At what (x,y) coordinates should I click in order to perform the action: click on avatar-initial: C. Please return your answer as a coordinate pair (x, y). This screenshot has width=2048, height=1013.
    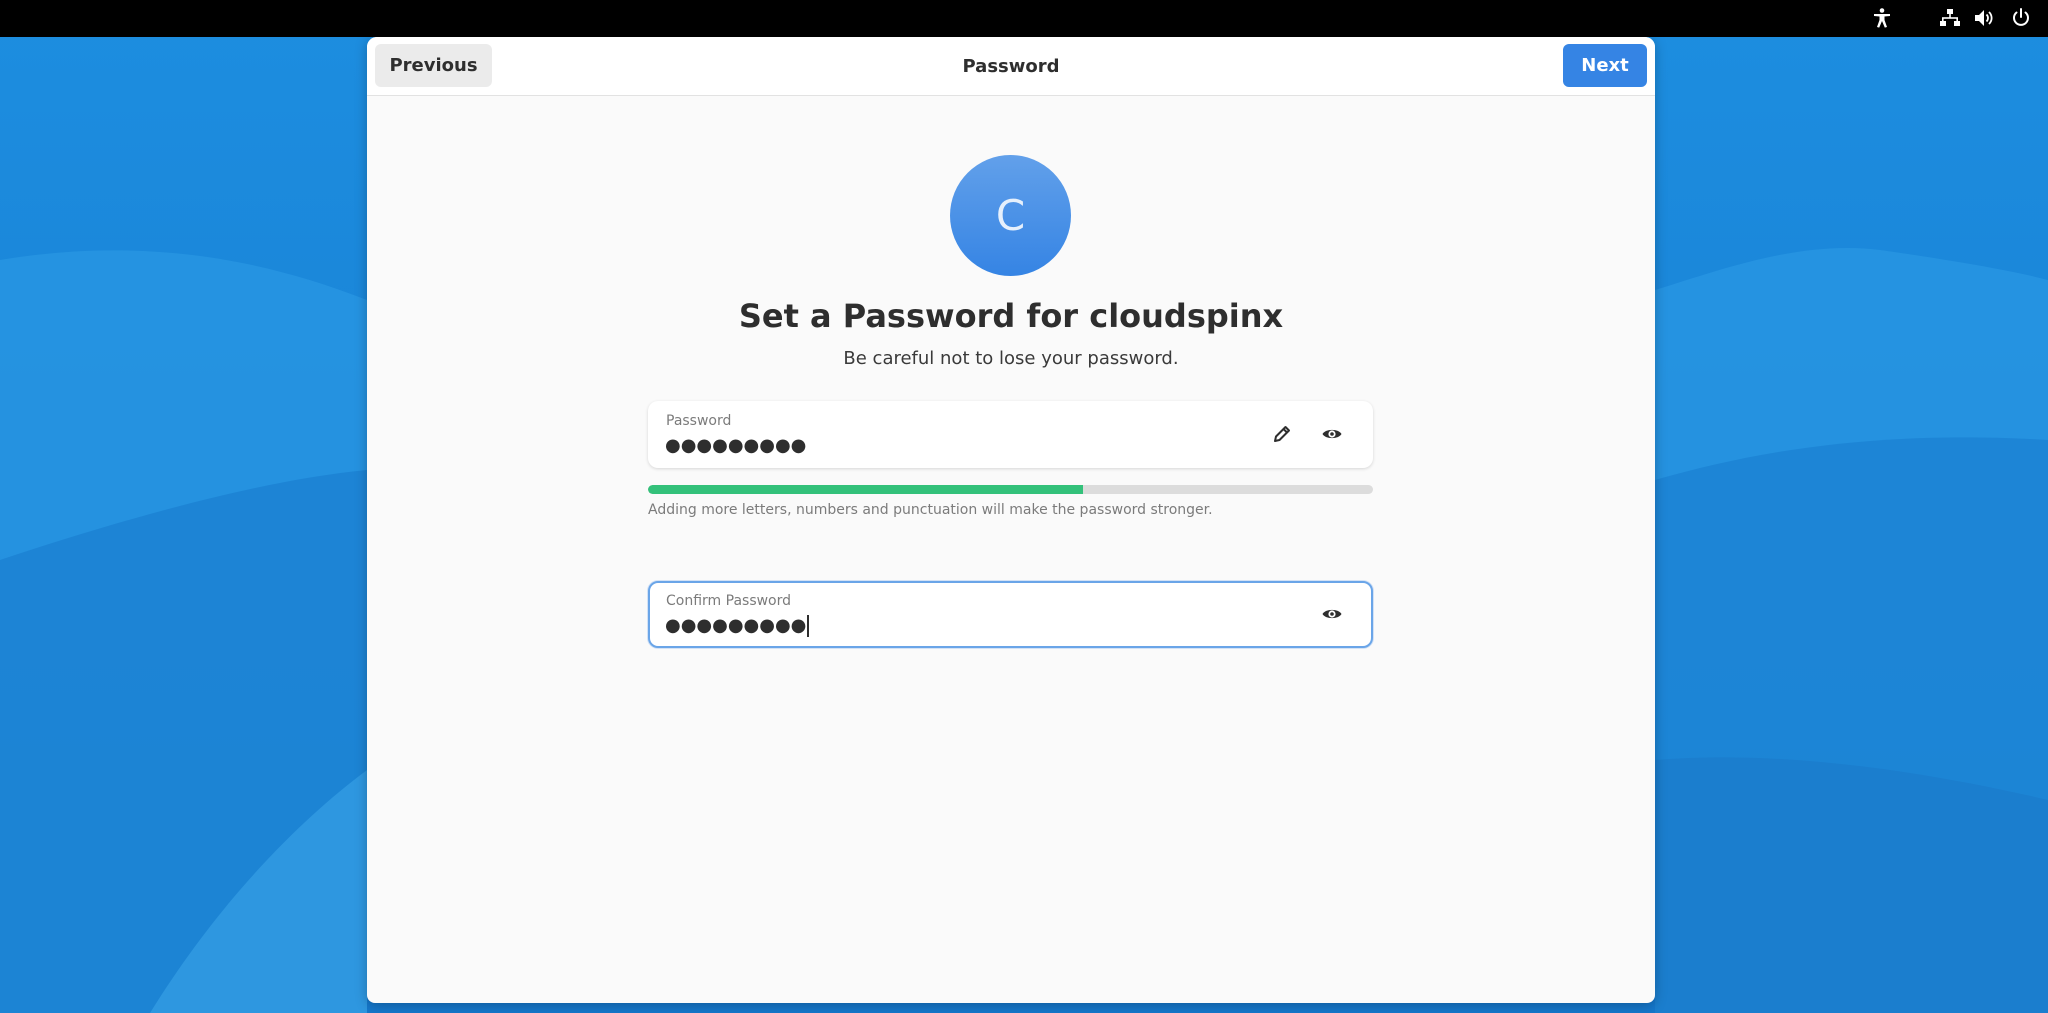
    Looking at the image, I should click on (1010, 215).